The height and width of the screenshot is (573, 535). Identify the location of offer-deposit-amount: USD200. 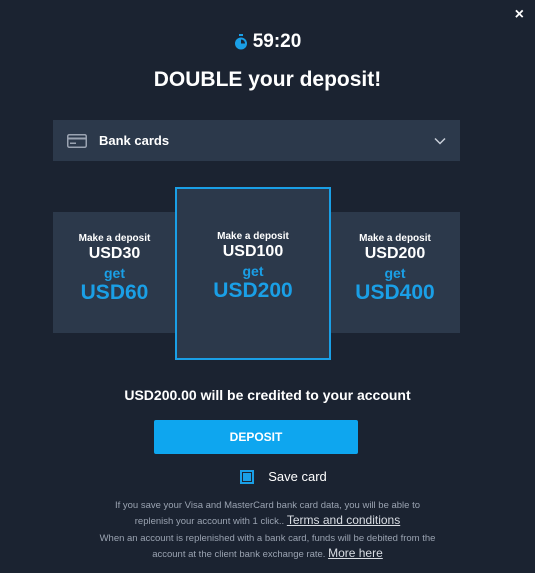
(395, 253).